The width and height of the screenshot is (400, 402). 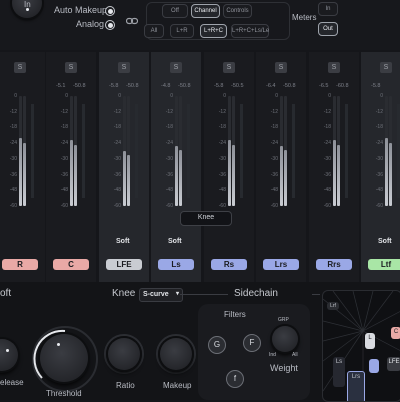 What do you see at coordinates (250, 31) in the screenshot?
I see `link-lrcls-button: L+R+C+Ls/Le` at bounding box center [250, 31].